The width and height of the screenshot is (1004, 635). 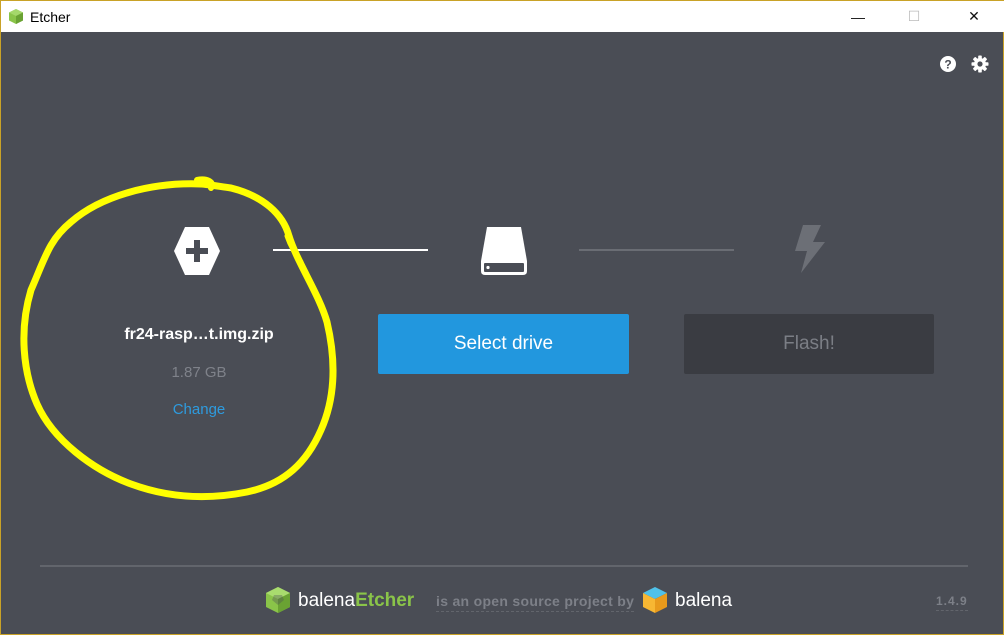 I want to click on window-title: Etcher, so click(x=50, y=17).